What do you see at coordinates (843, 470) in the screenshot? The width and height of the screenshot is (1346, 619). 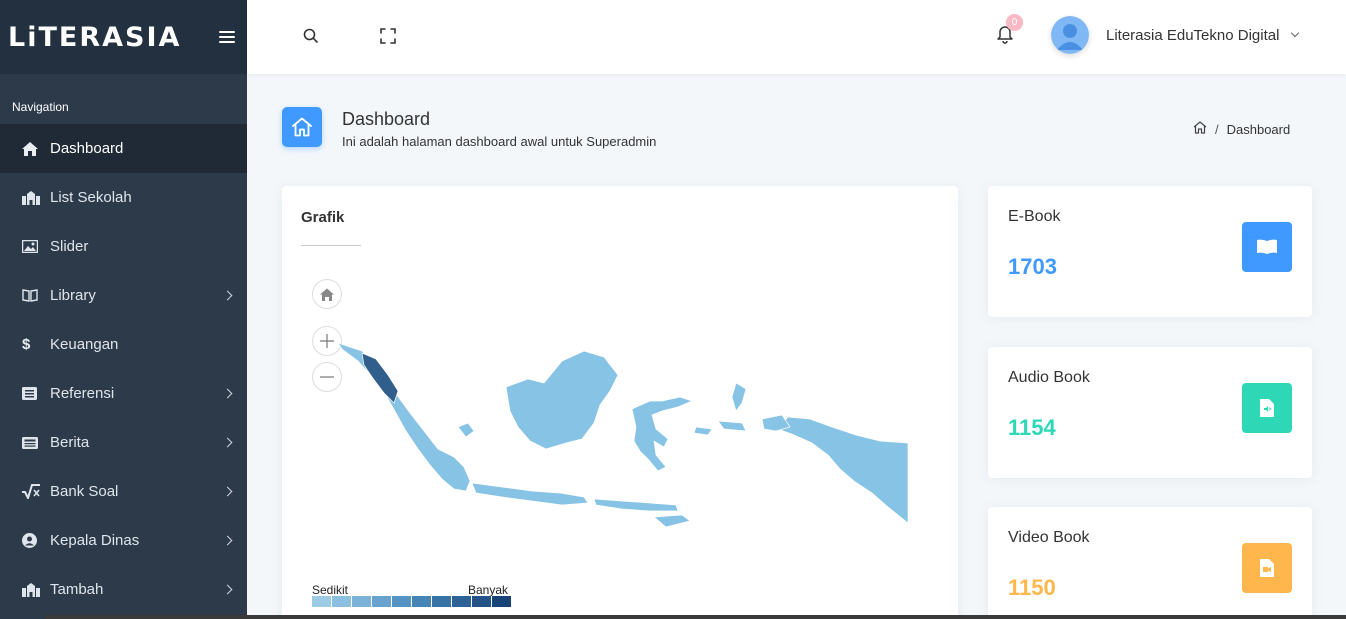 I see `map-region-papua` at bounding box center [843, 470].